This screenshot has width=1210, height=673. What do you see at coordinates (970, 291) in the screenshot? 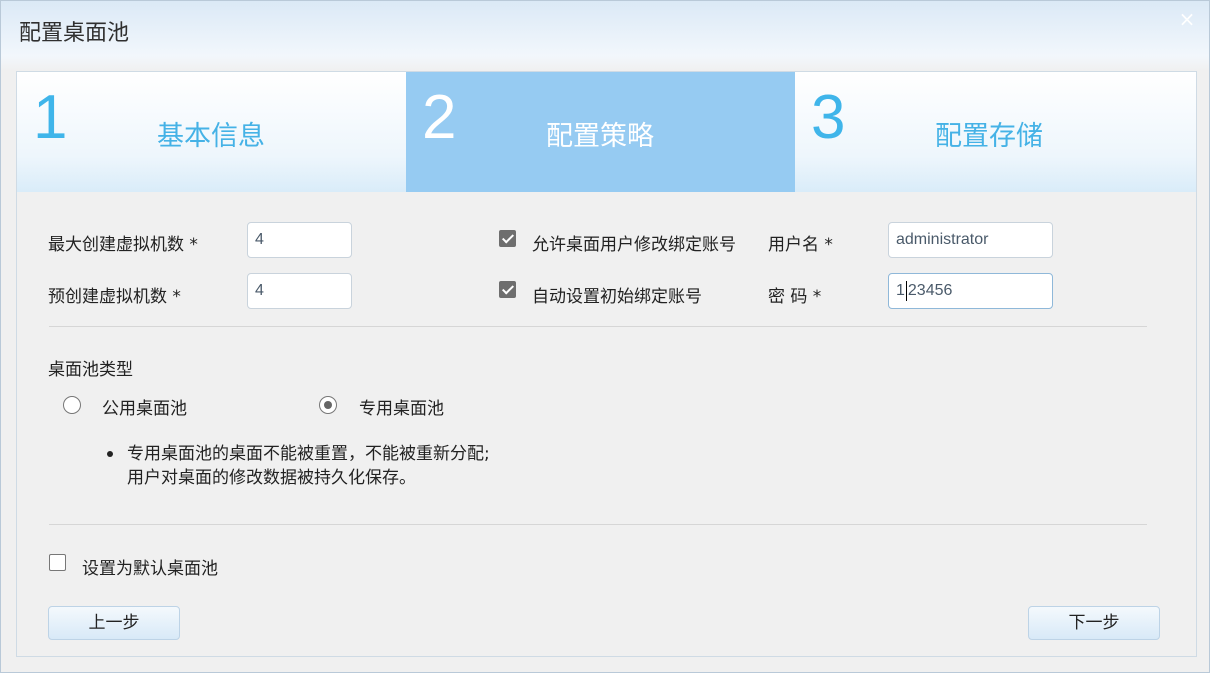
I see `password-input: 1 23456` at bounding box center [970, 291].